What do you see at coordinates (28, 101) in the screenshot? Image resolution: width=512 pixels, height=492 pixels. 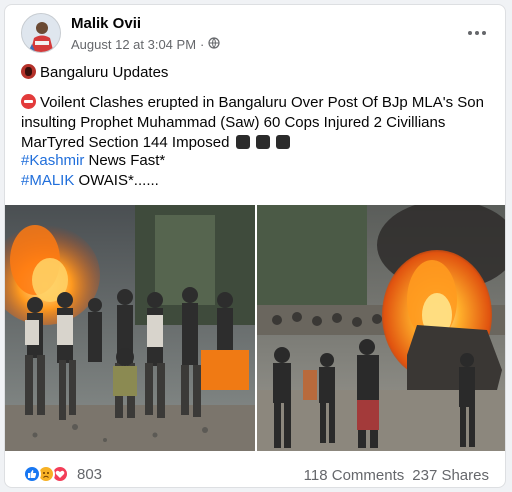 I see `no-entry-icon` at bounding box center [28, 101].